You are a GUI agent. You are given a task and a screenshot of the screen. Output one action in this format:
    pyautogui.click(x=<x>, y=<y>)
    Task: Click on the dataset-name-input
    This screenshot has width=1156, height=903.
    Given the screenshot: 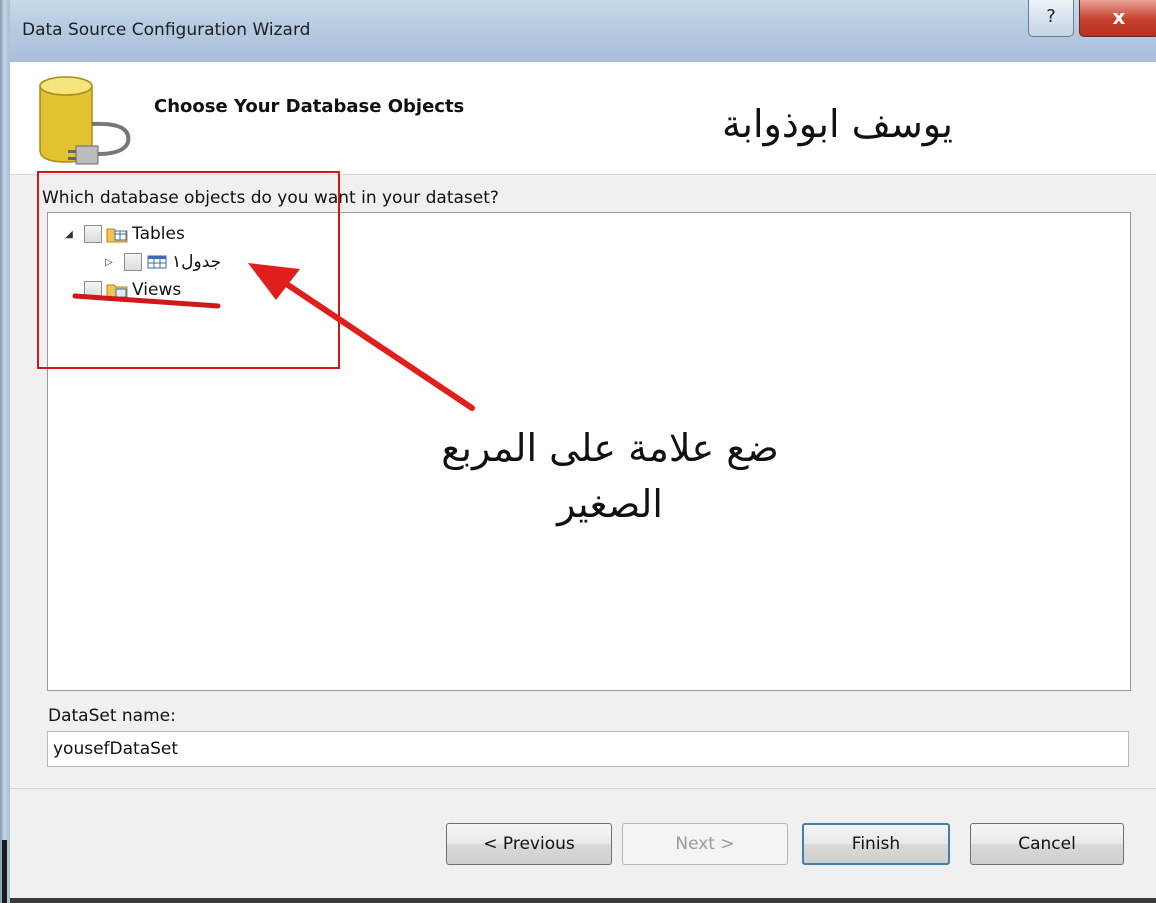 What is the action you would take?
    pyautogui.click(x=588, y=749)
    